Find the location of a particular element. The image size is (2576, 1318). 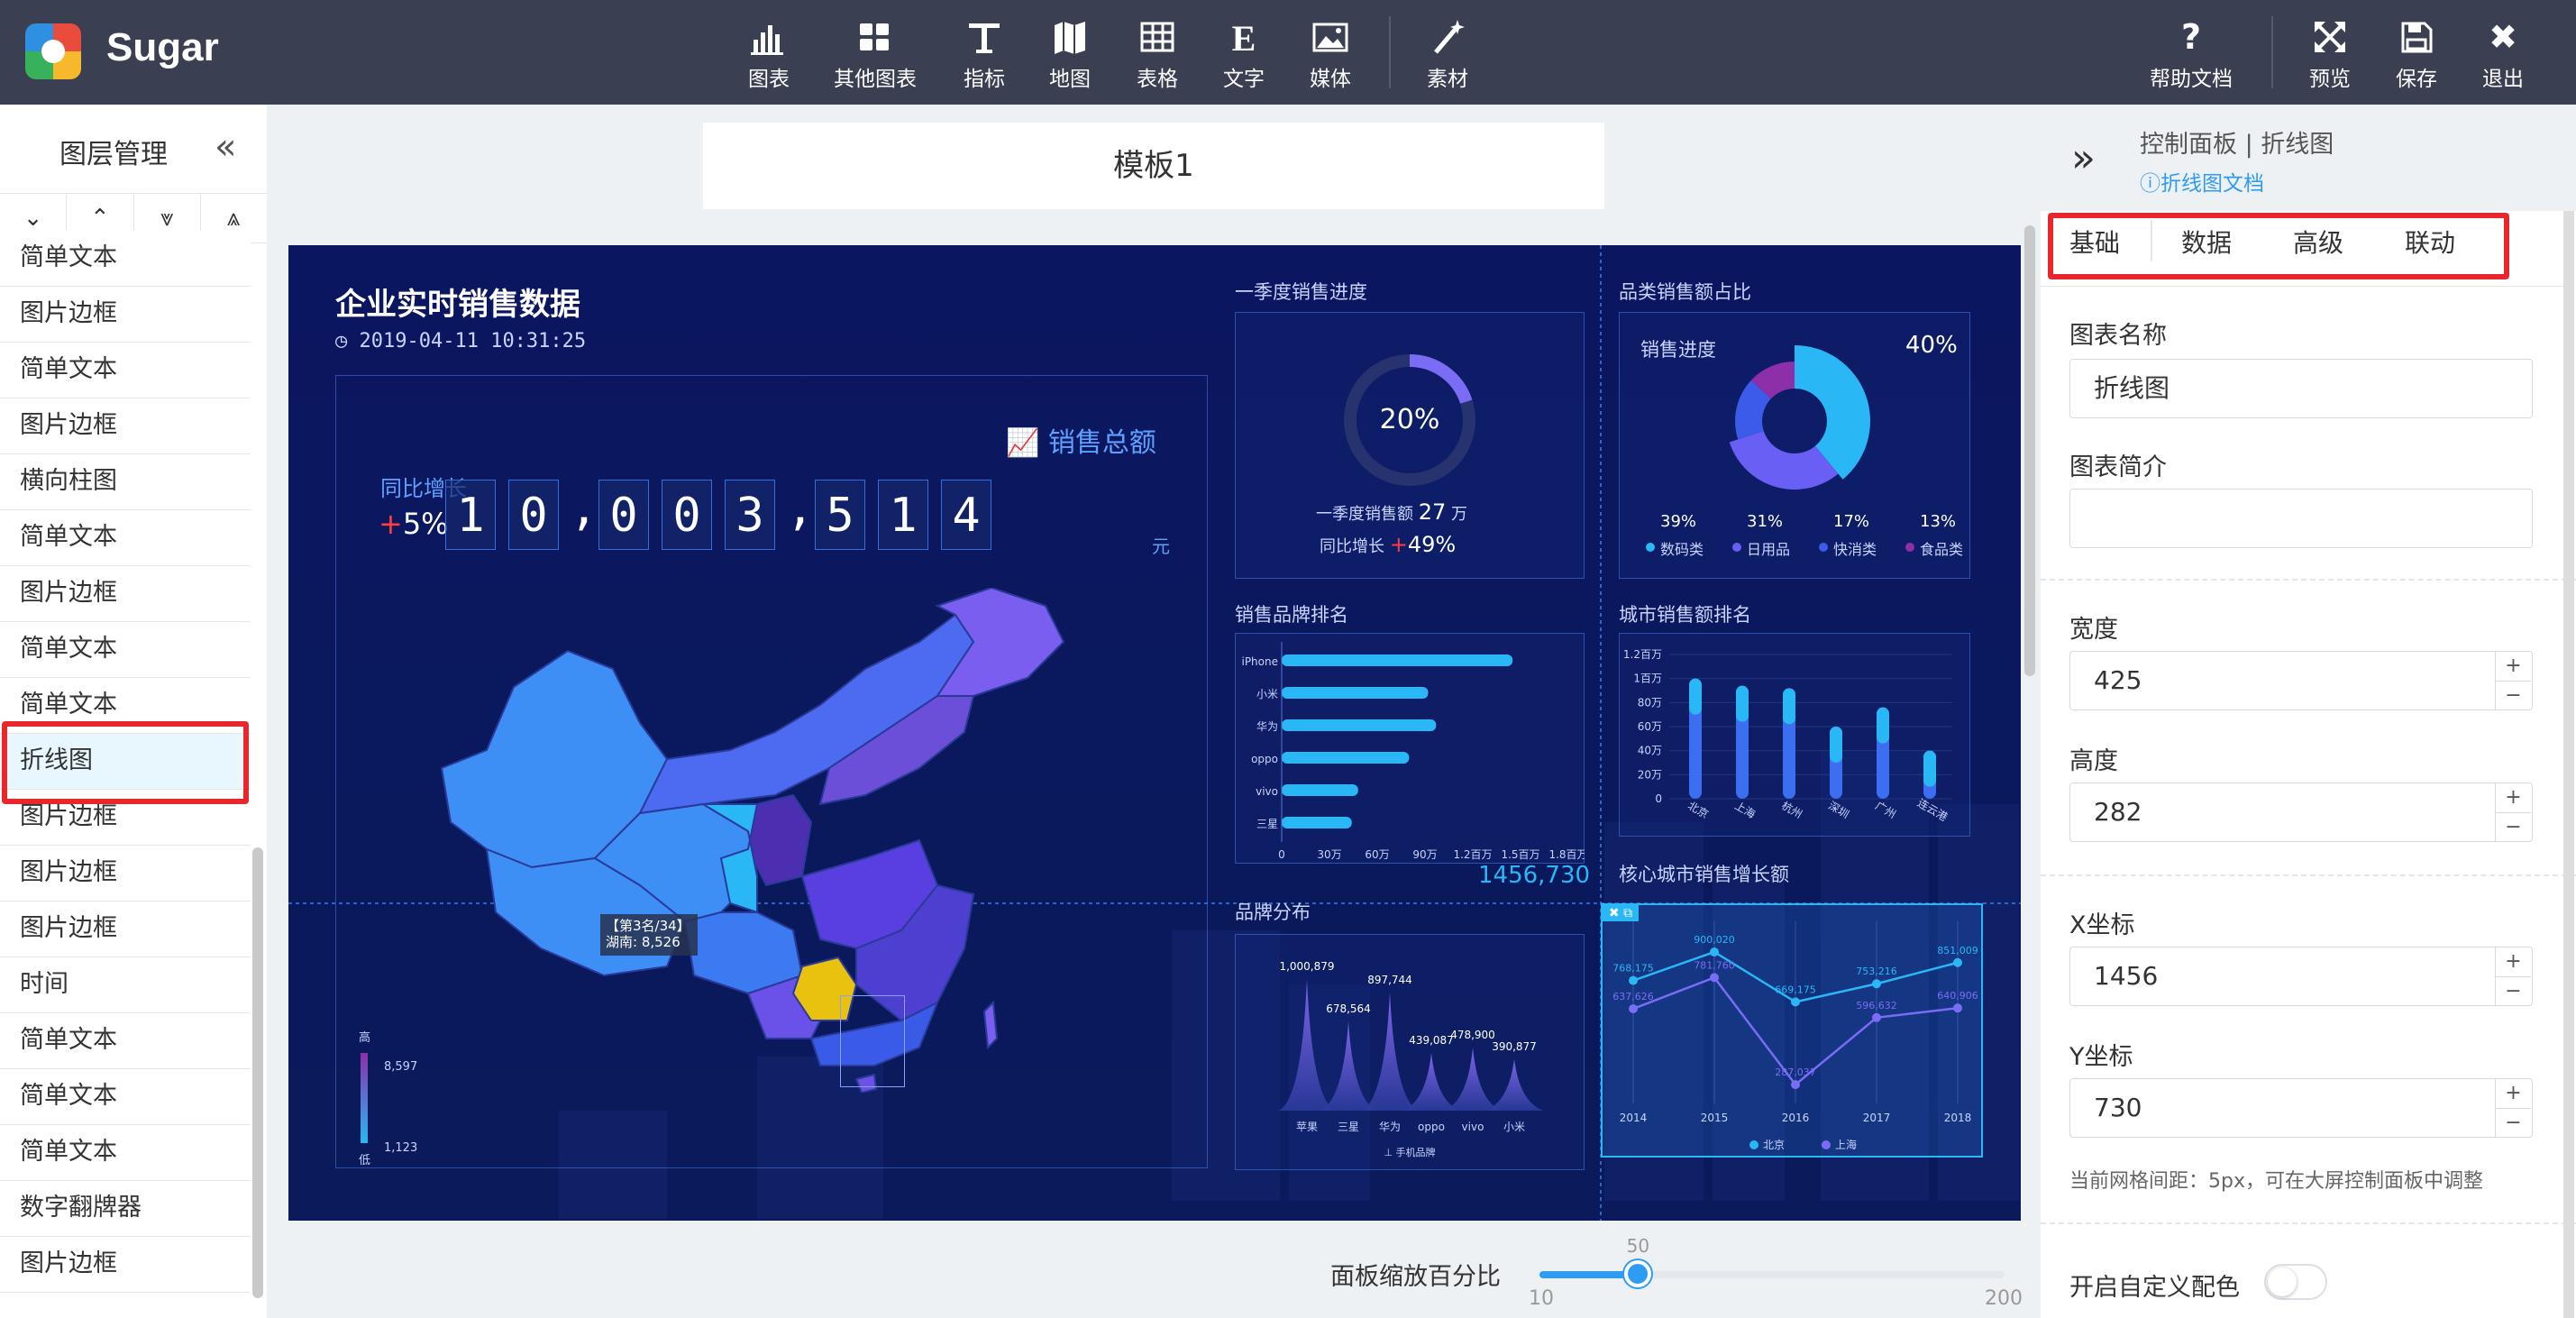

width-decrement: − is located at coordinates (2513, 695).